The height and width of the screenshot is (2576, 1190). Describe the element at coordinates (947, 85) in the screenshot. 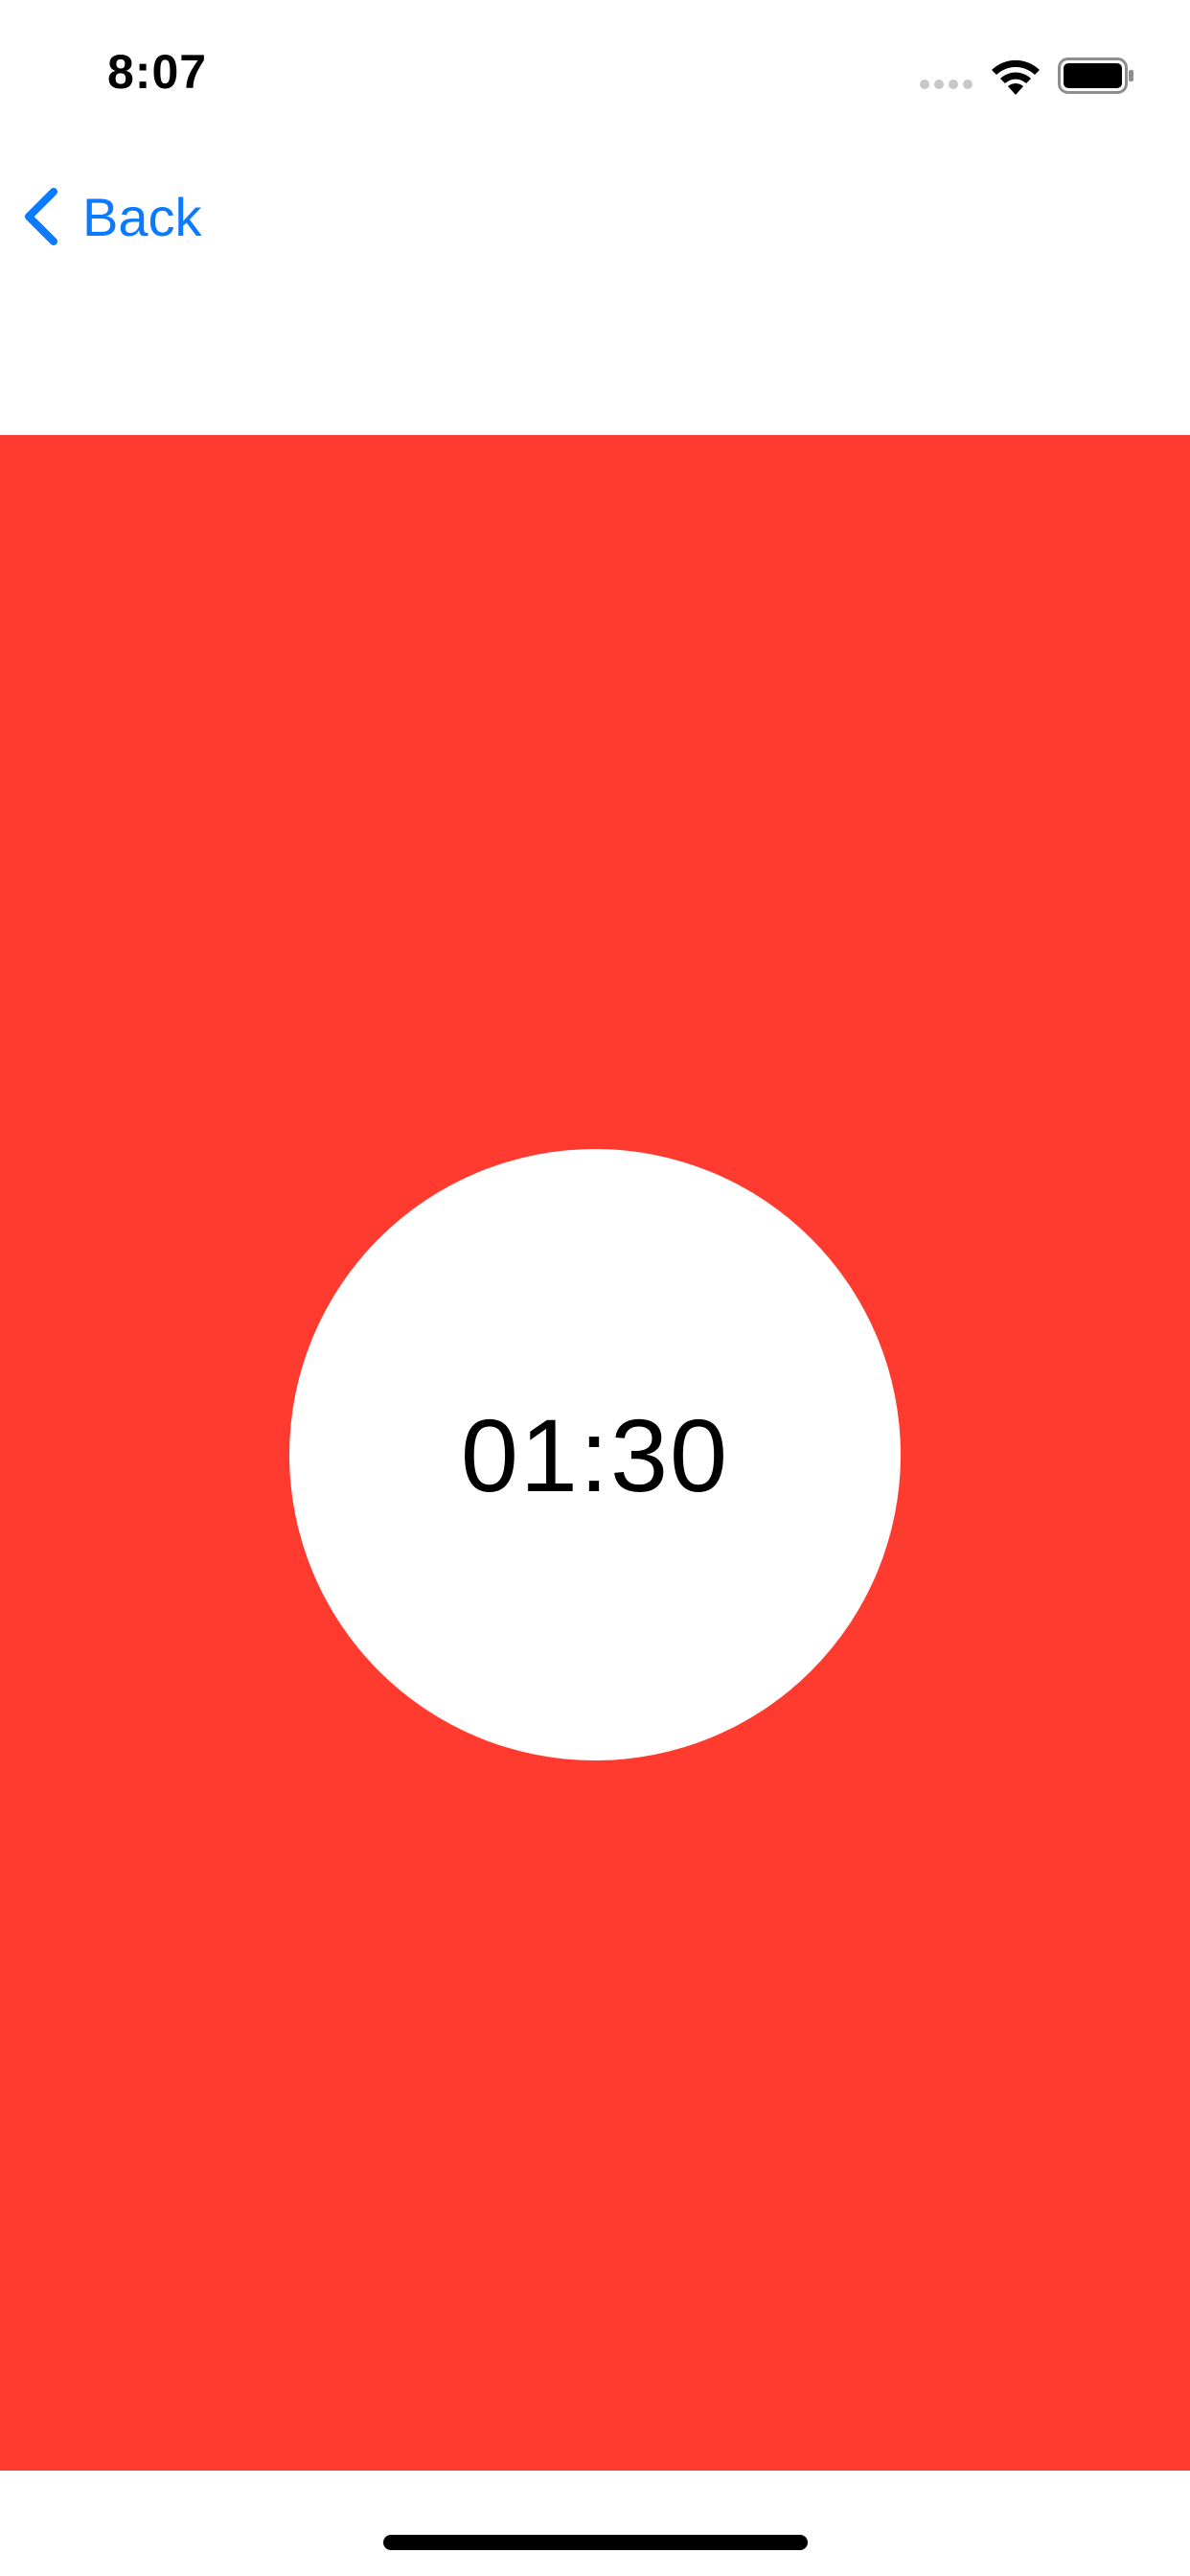

I see `cellular-signal-icon` at that location.